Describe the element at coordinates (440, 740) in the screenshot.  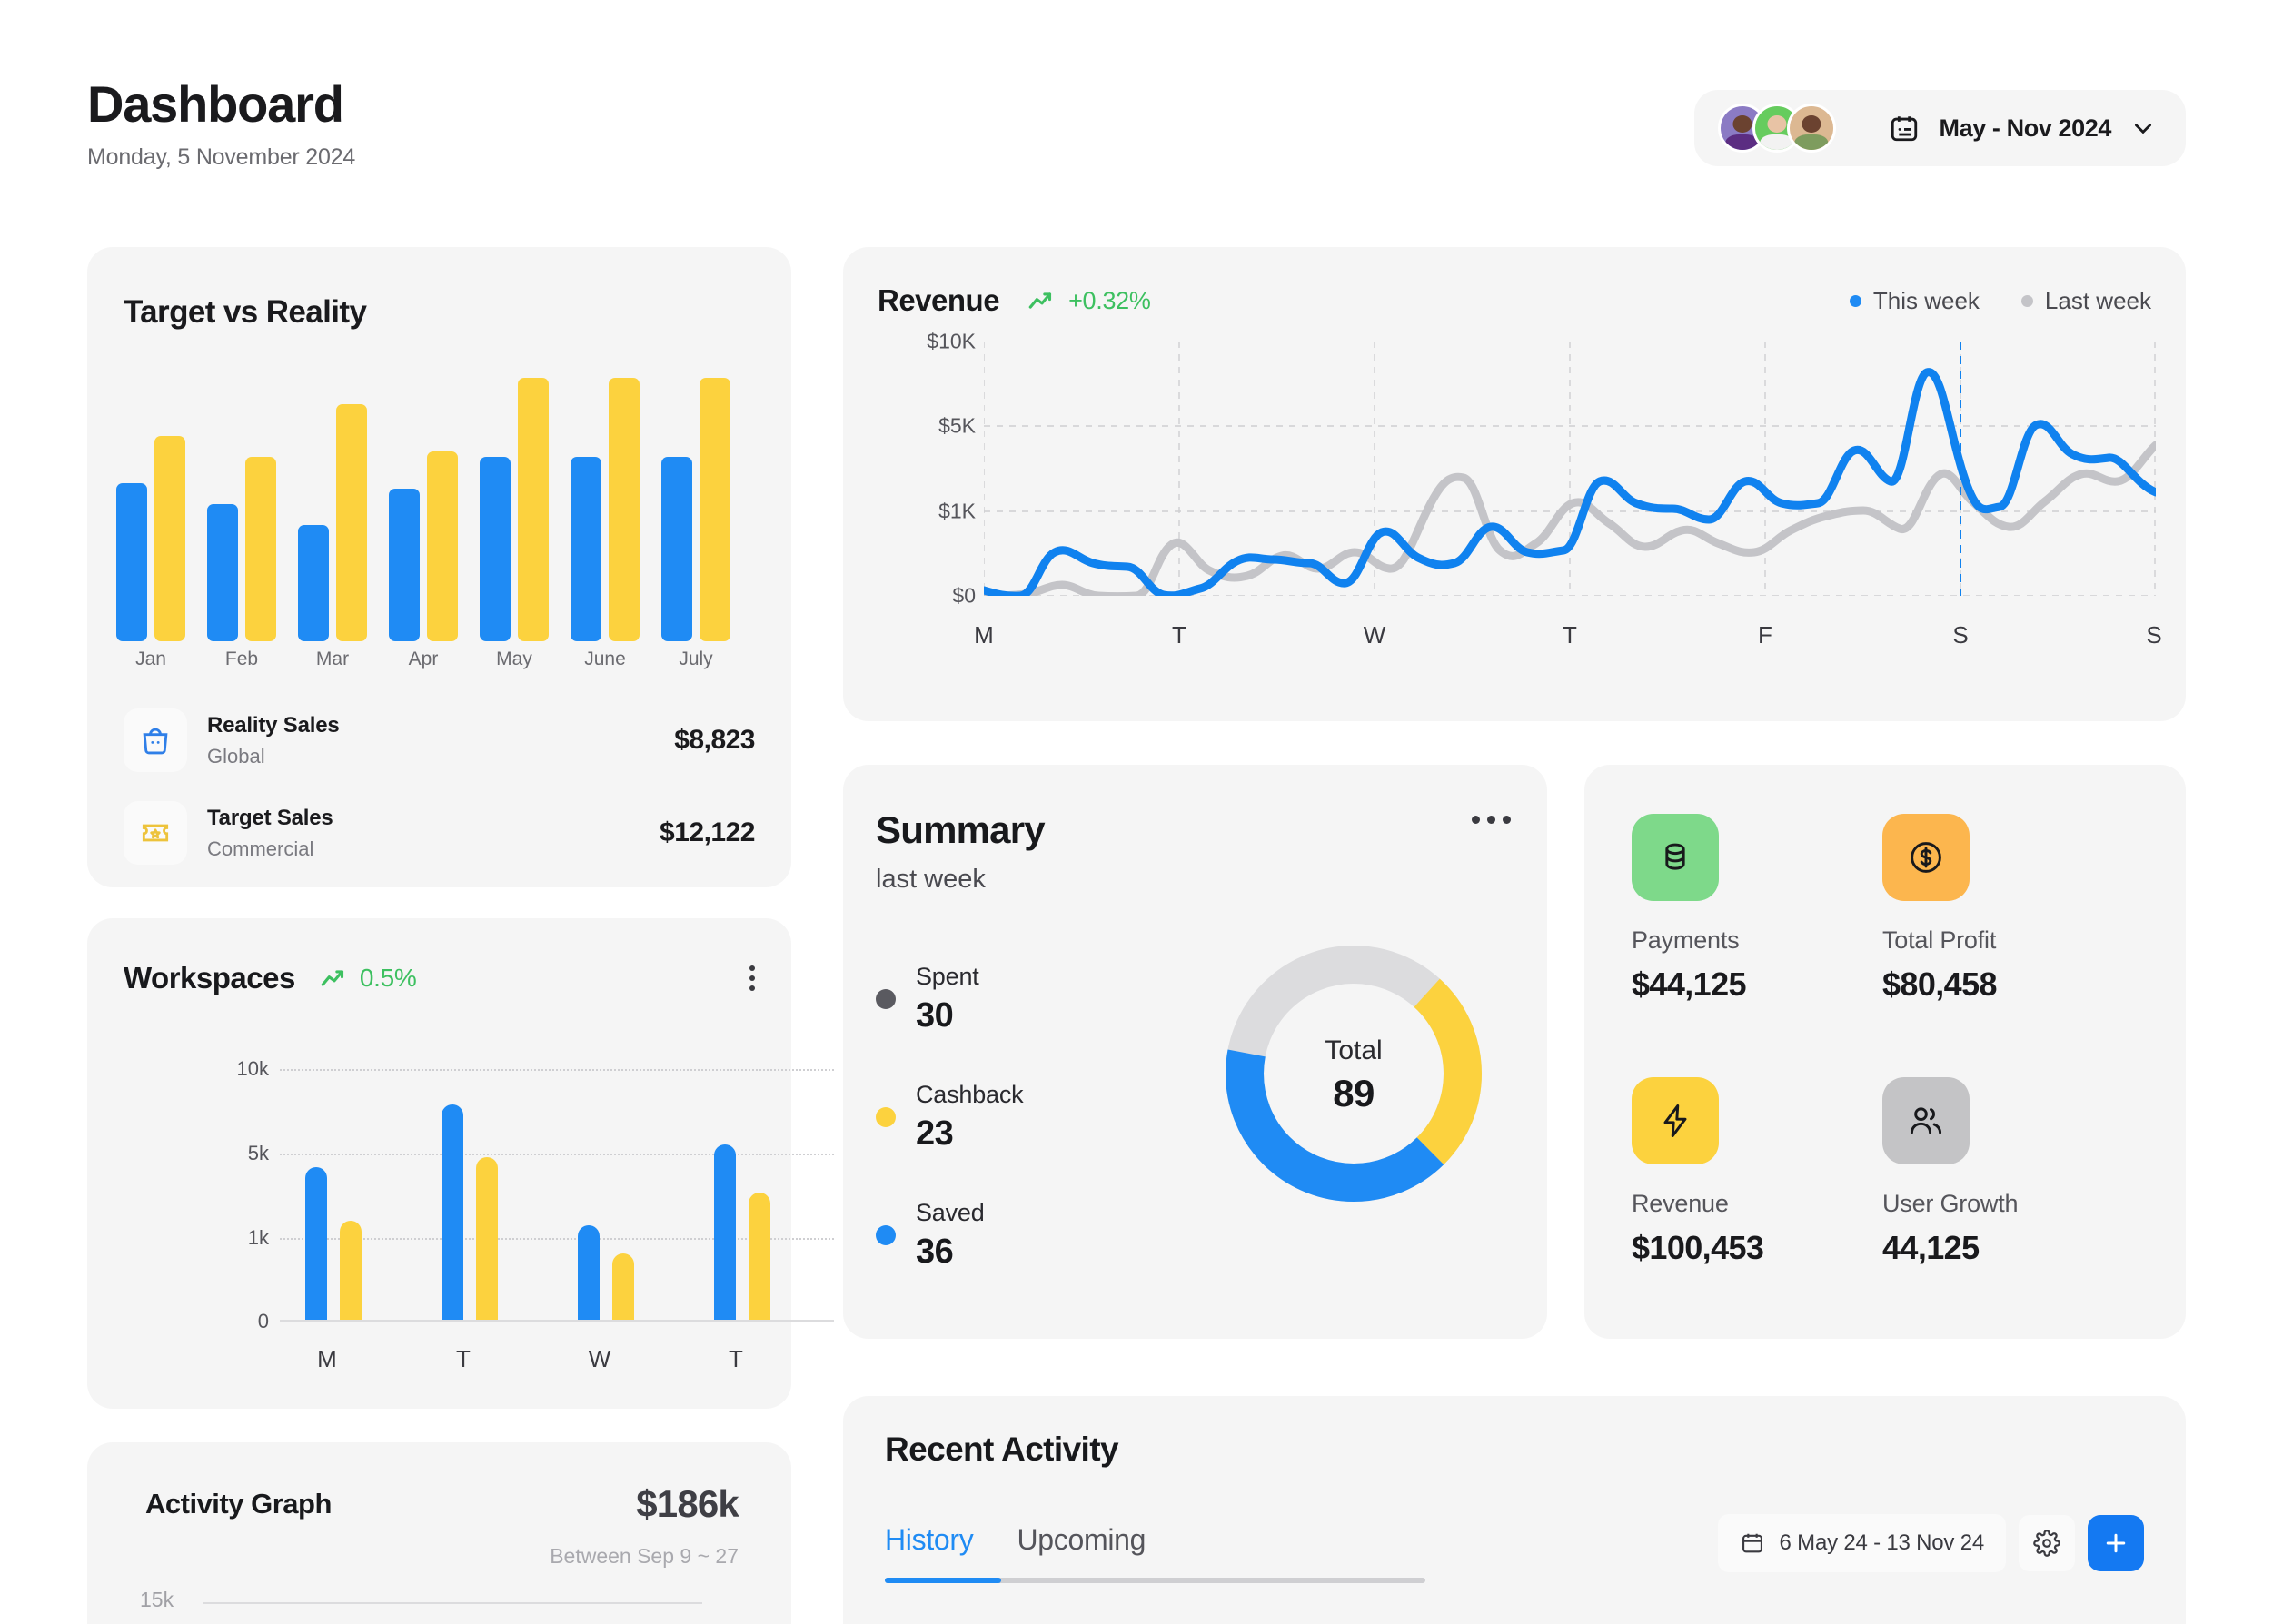
I see `legend-item-reality-sales: Reality Sales Global $8,823` at that location.